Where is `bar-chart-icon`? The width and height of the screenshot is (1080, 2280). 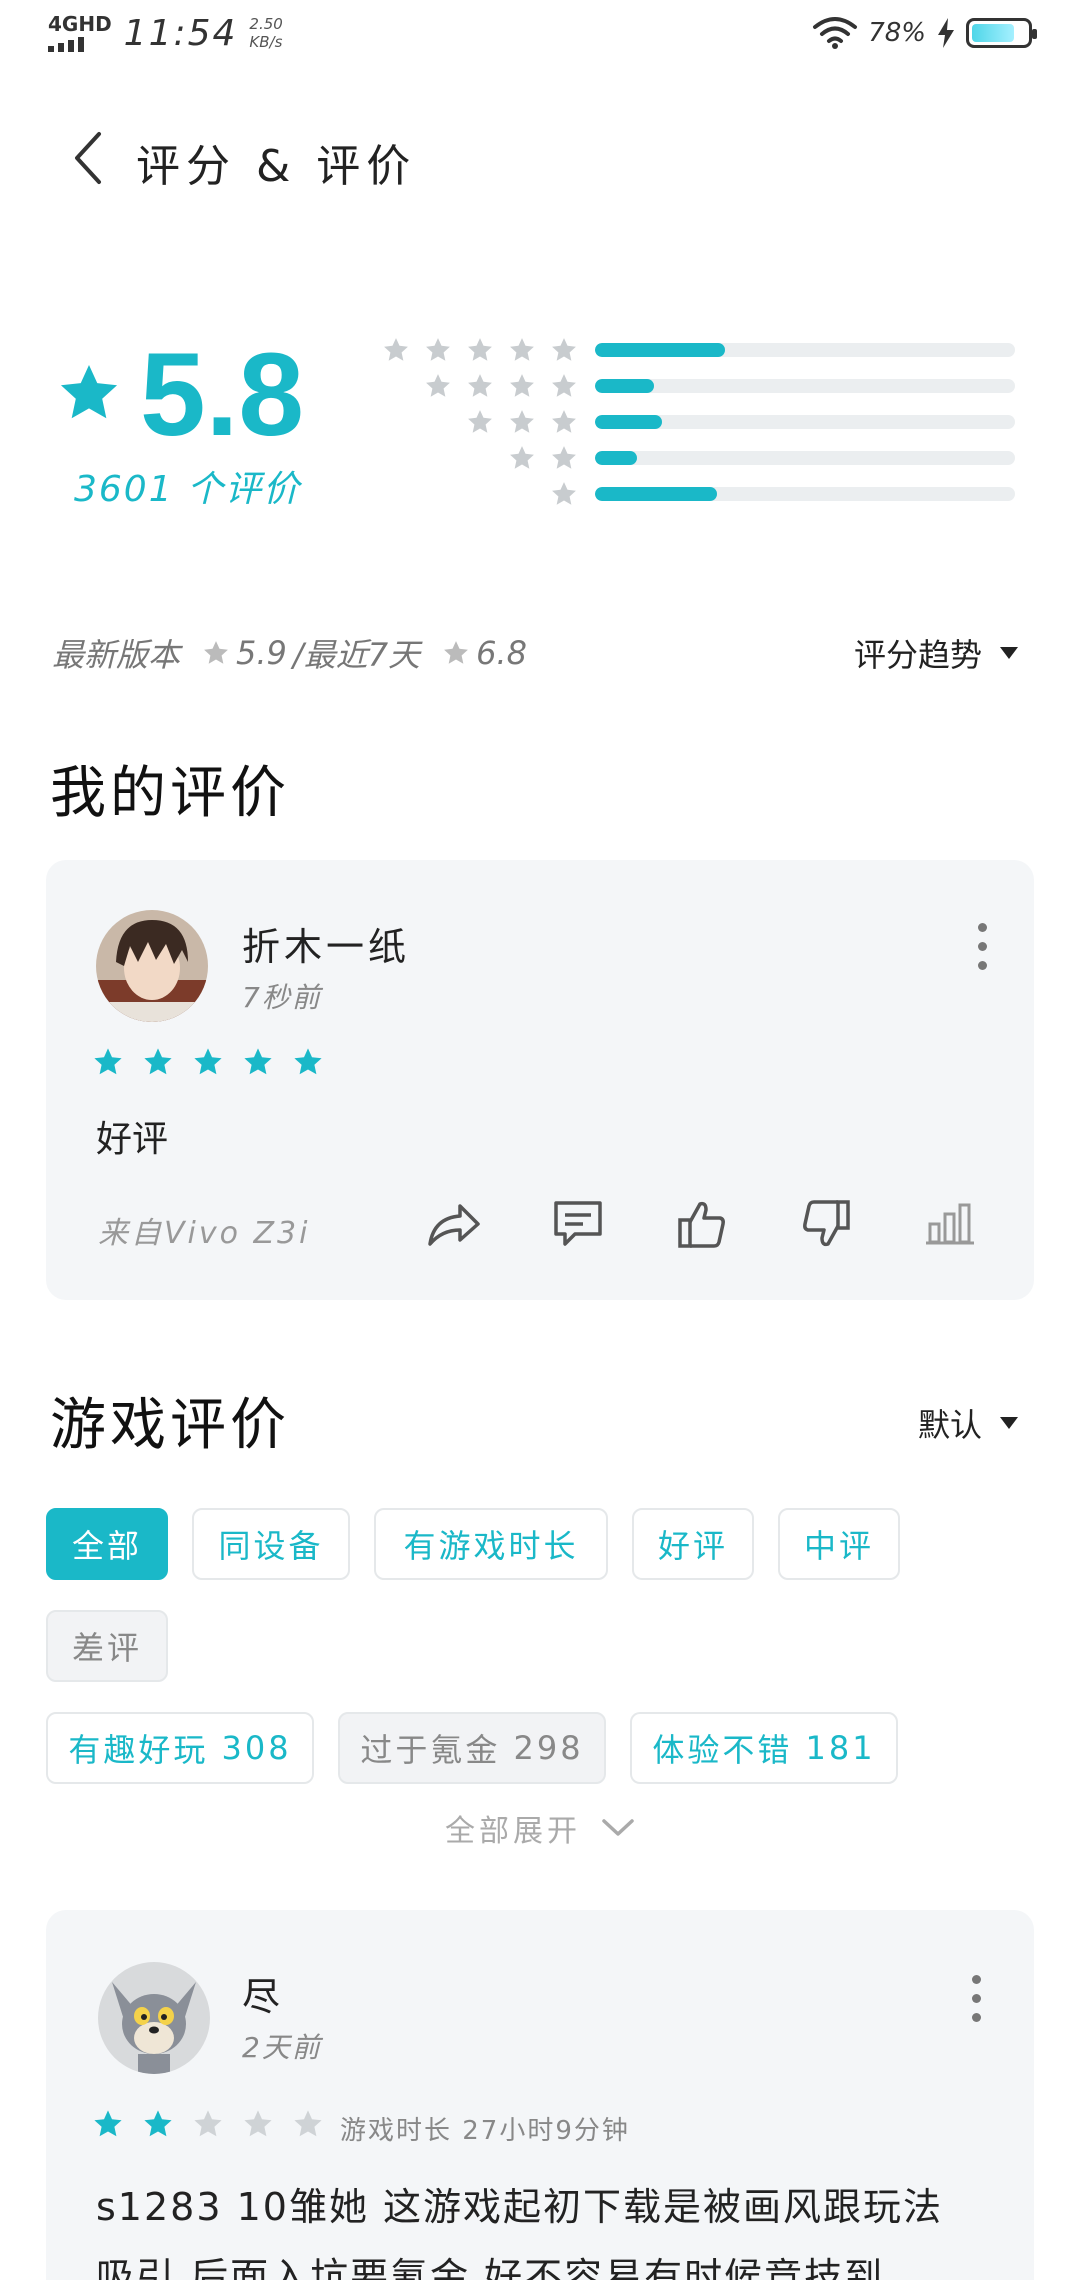
bar-chart-icon is located at coordinates (950, 1224).